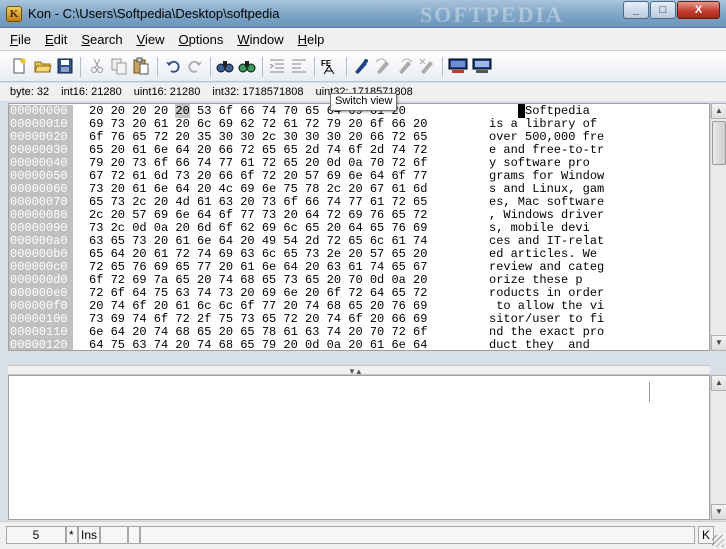 The height and width of the screenshot is (549, 726). Describe the element at coordinates (36, 535) in the screenshot. I see `status-line-number: 5` at that location.